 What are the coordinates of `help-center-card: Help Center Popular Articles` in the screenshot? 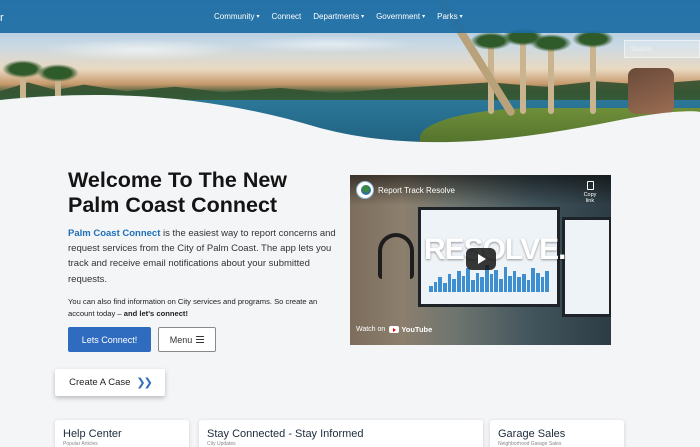 It's located at (122, 433).